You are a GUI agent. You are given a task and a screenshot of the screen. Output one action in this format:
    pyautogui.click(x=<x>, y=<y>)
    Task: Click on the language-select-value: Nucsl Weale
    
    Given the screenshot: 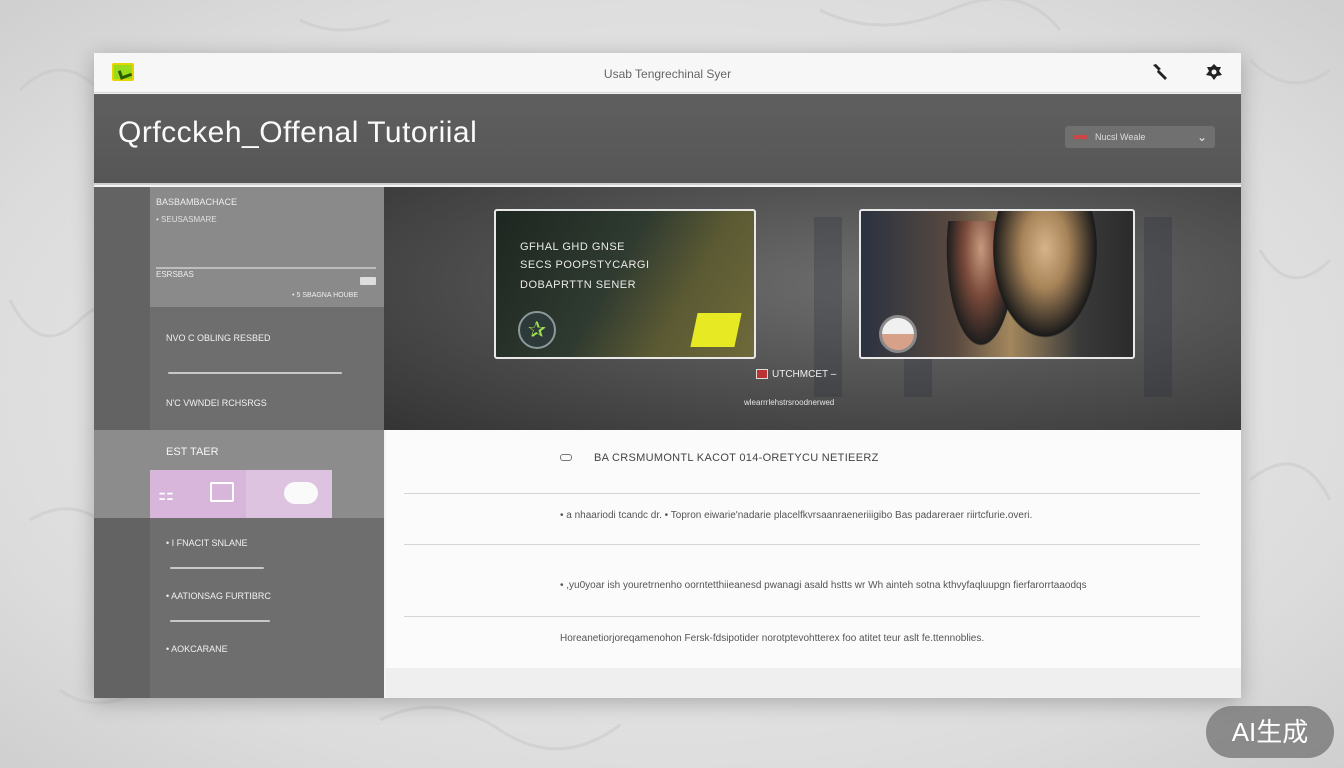 What is the action you would take?
    pyautogui.click(x=1120, y=137)
    